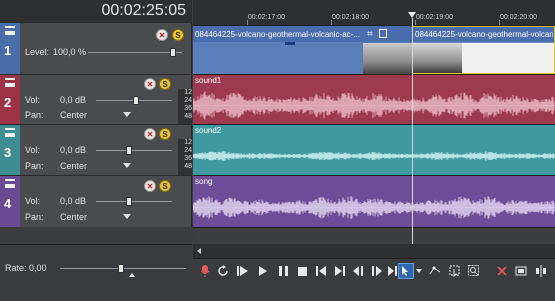 This screenshot has height=301, width=555. I want to click on rate-panel: Rate: 0,00, so click(96, 272).